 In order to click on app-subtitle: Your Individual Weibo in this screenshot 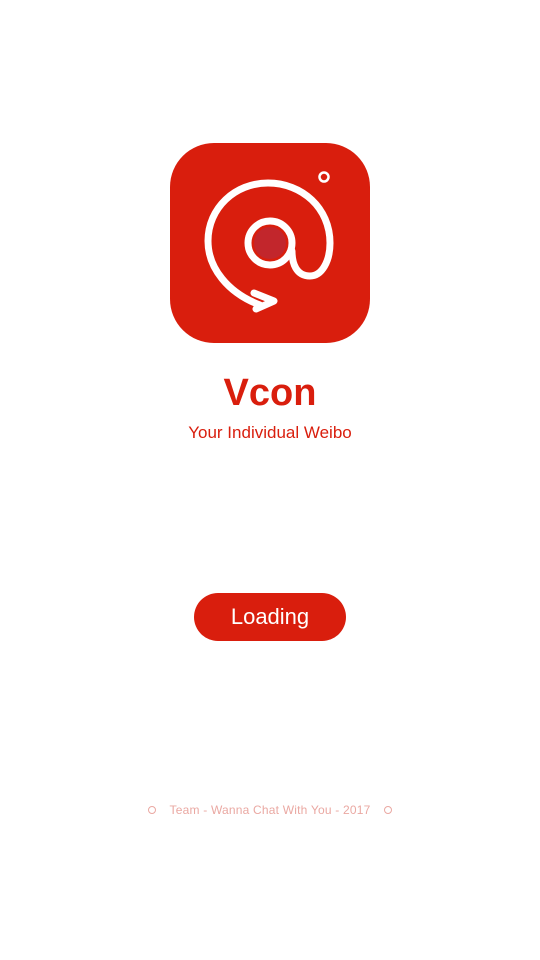, I will do `click(270, 432)`.